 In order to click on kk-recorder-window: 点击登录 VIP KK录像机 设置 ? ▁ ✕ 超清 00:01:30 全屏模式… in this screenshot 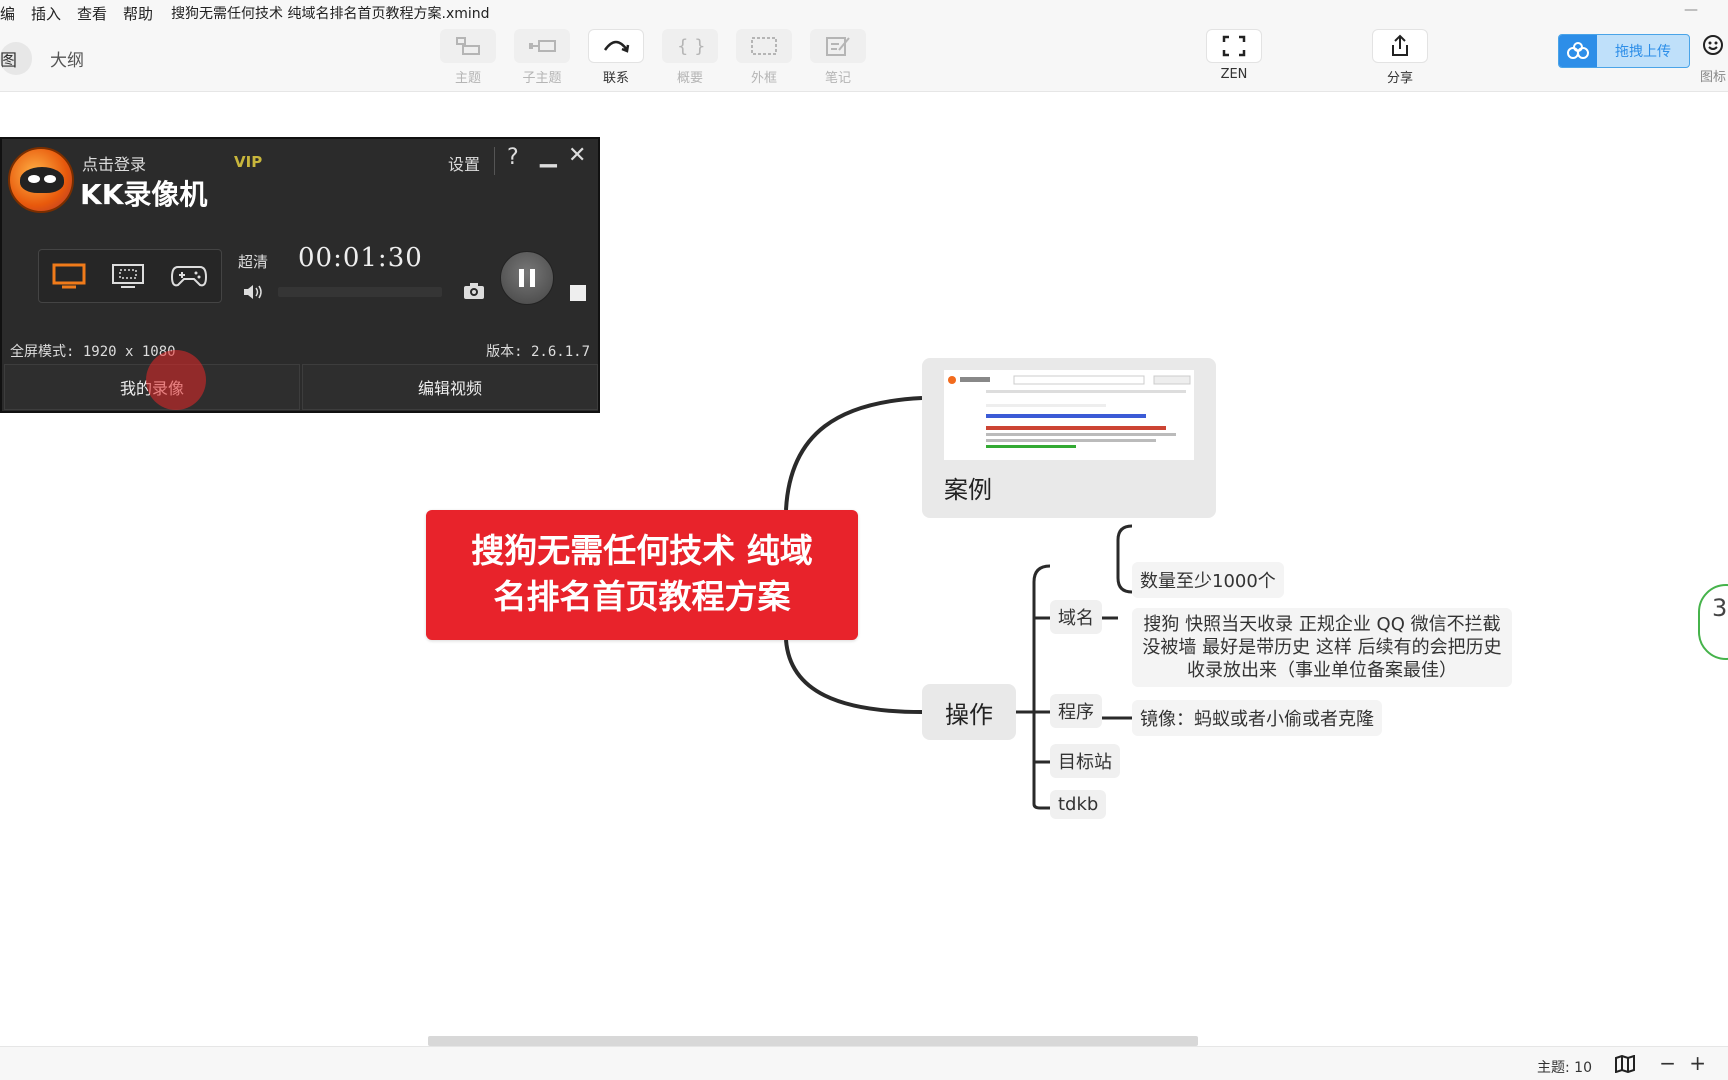, I will do `click(300, 275)`.